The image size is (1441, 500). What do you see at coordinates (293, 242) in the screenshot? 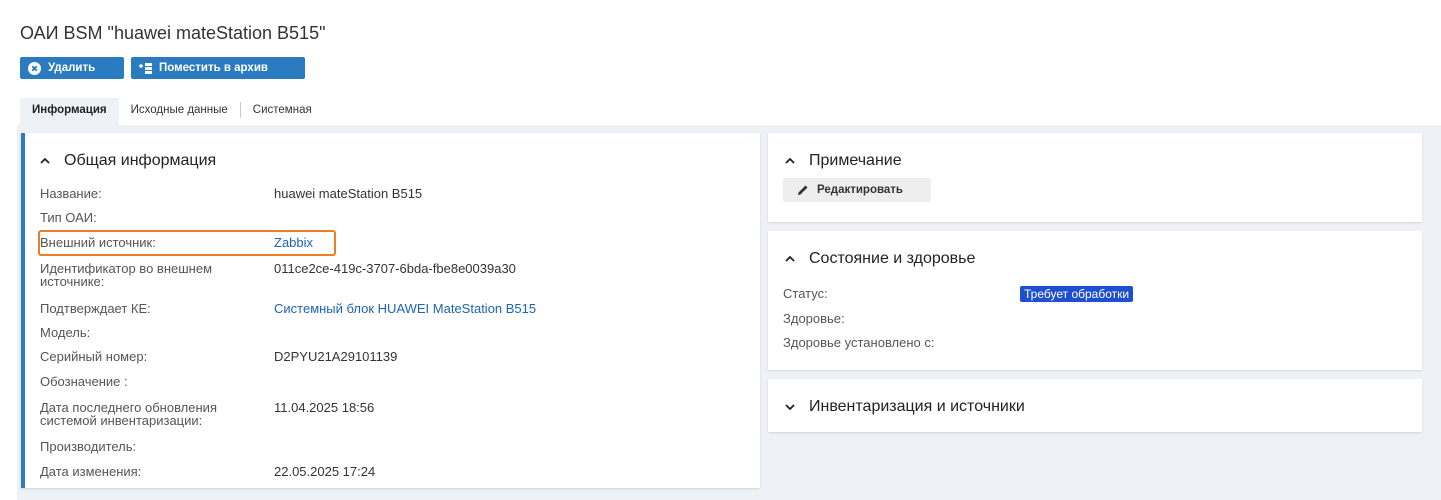
I see `field-external-source-link: Zabbix` at bounding box center [293, 242].